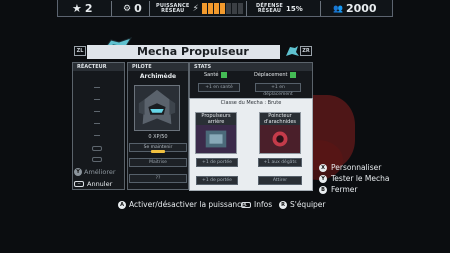 The image size is (450, 253). What do you see at coordinates (127, 8) in the screenshot?
I see `gear-icon: ⚙` at bounding box center [127, 8].